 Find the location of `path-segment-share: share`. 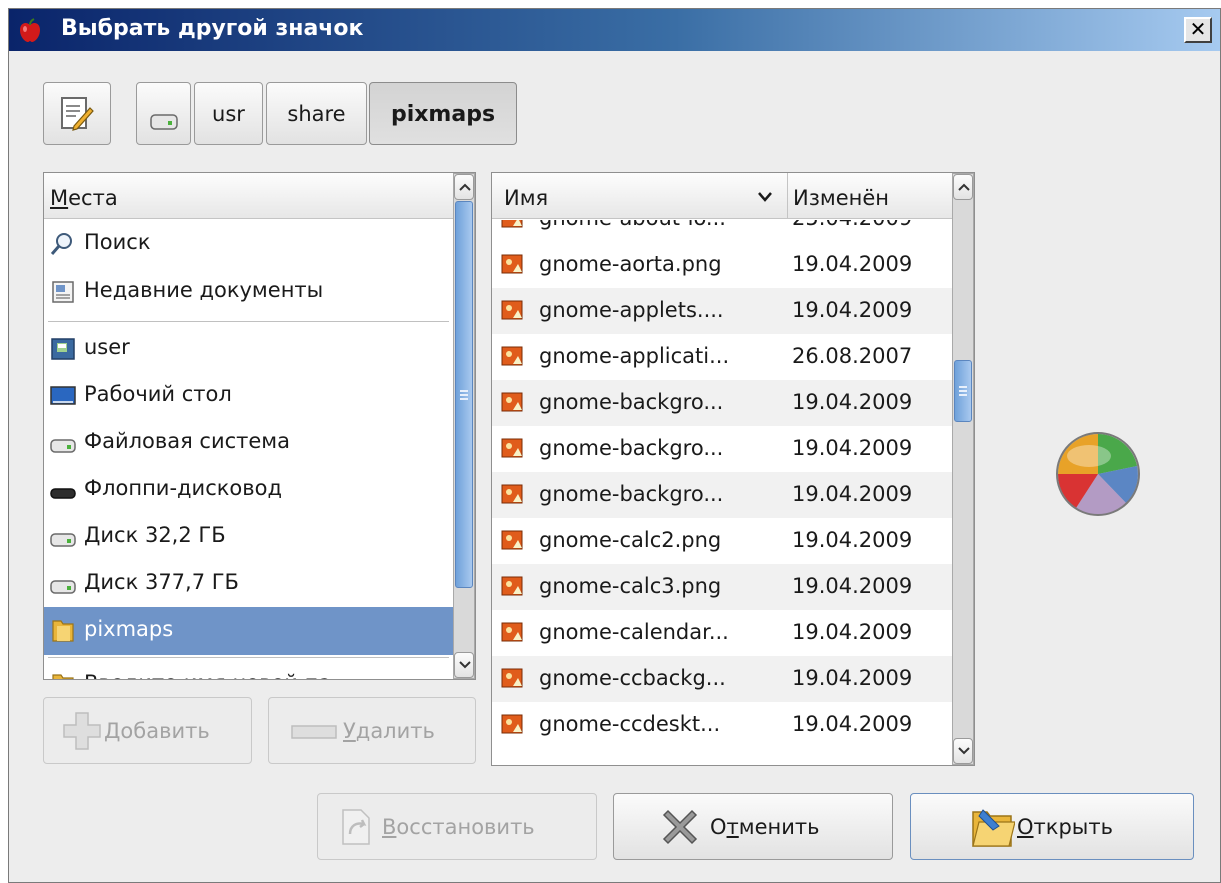

path-segment-share: share is located at coordinates (316, 113).